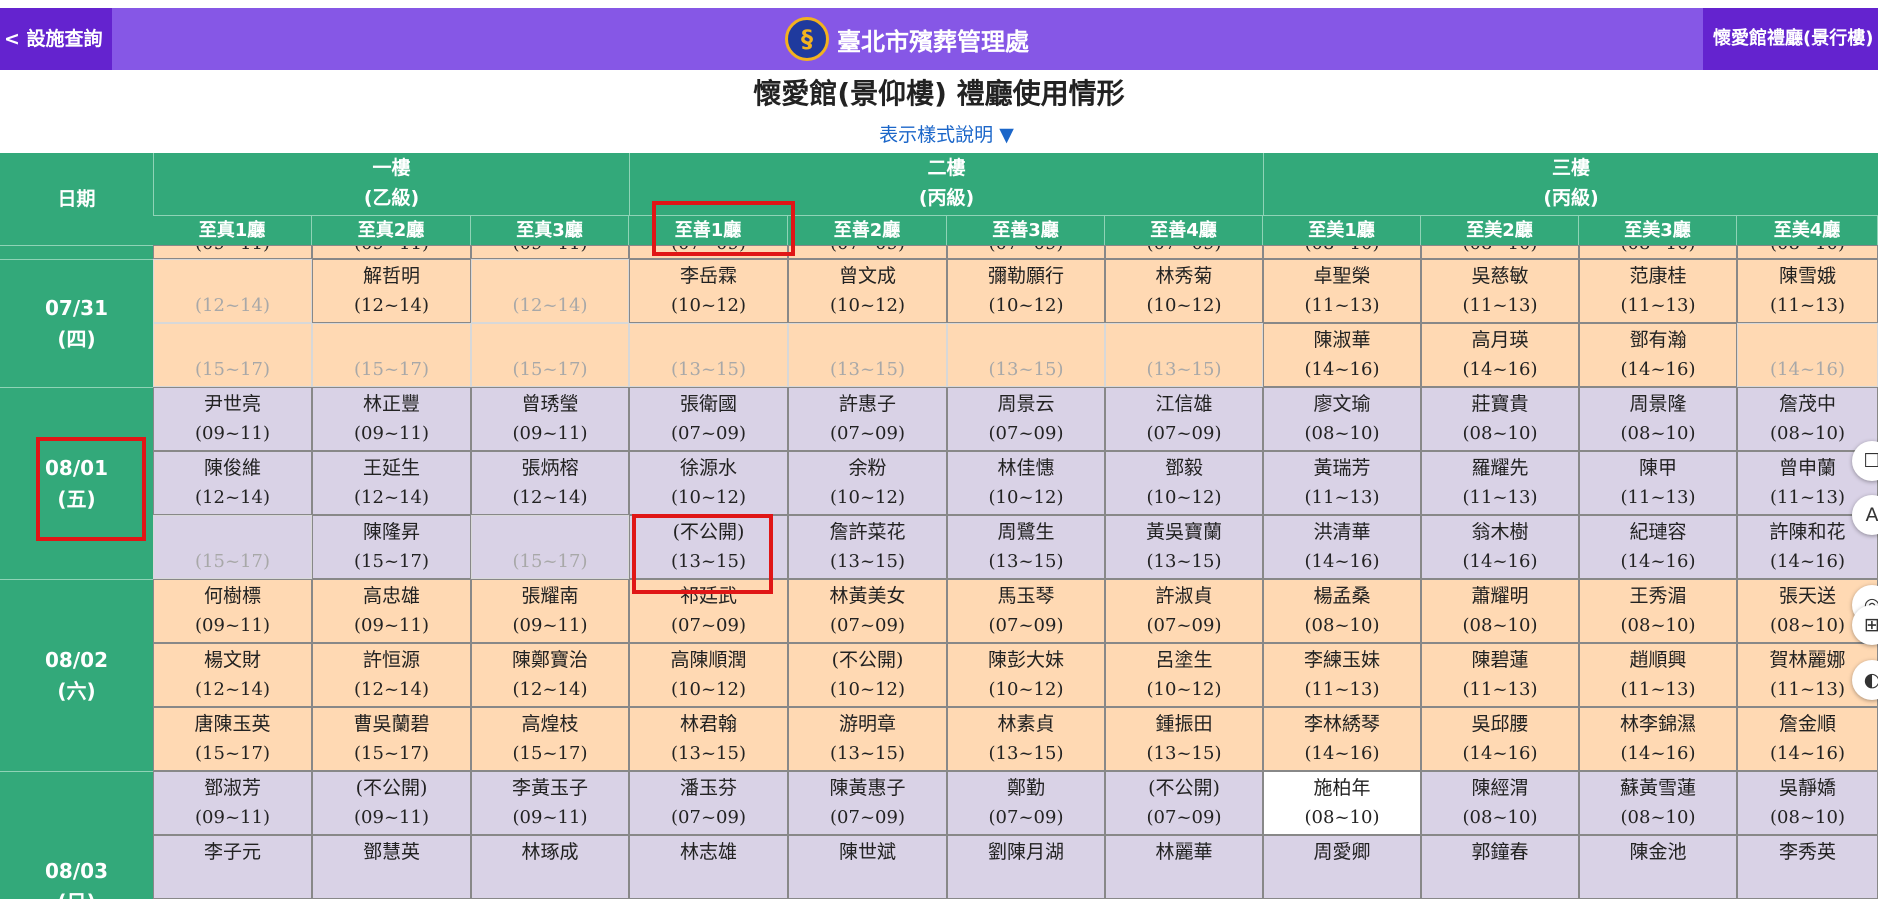 Image resolution: width=1878 pixels, height=918 pixels. What do you see at coordinates (1026, 611) in the screenshot?
I see `schedule-cell: 馬玉琴 (07~09)` at bounding box center [1026, 611].